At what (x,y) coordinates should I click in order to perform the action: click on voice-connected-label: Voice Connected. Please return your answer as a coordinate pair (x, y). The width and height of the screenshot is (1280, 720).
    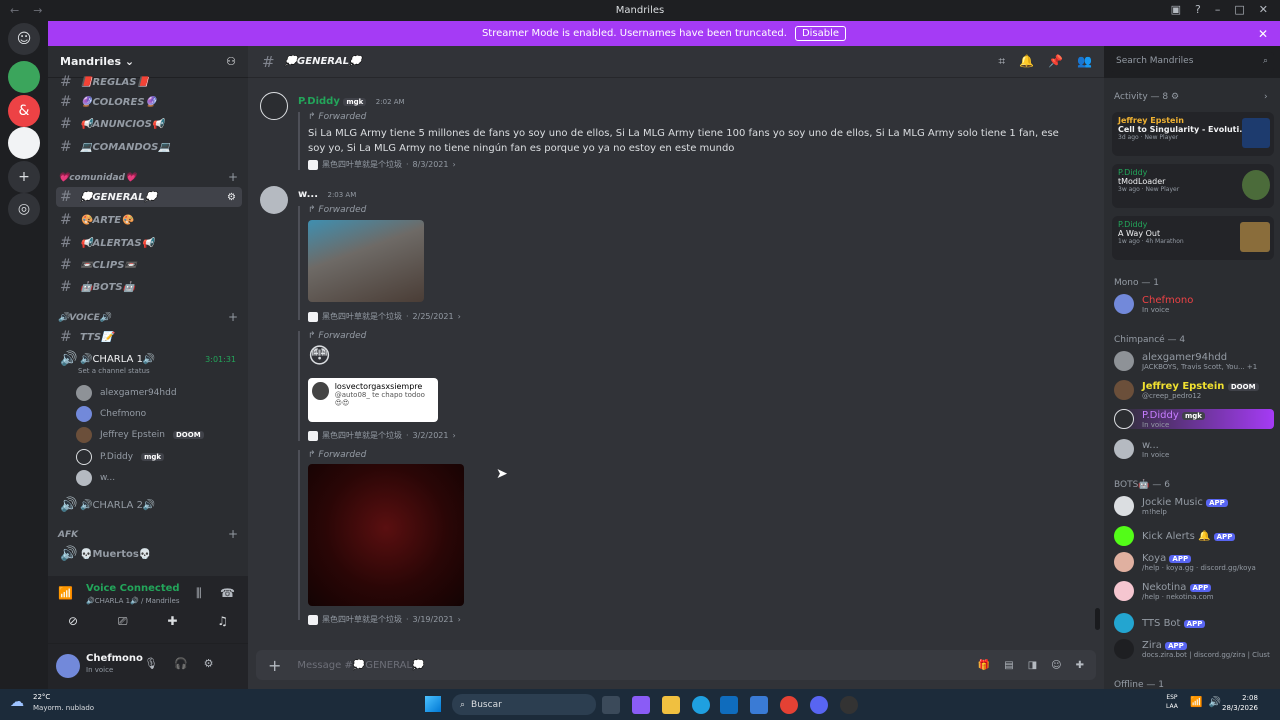
    Looking at the image, I should click on (133, 588).